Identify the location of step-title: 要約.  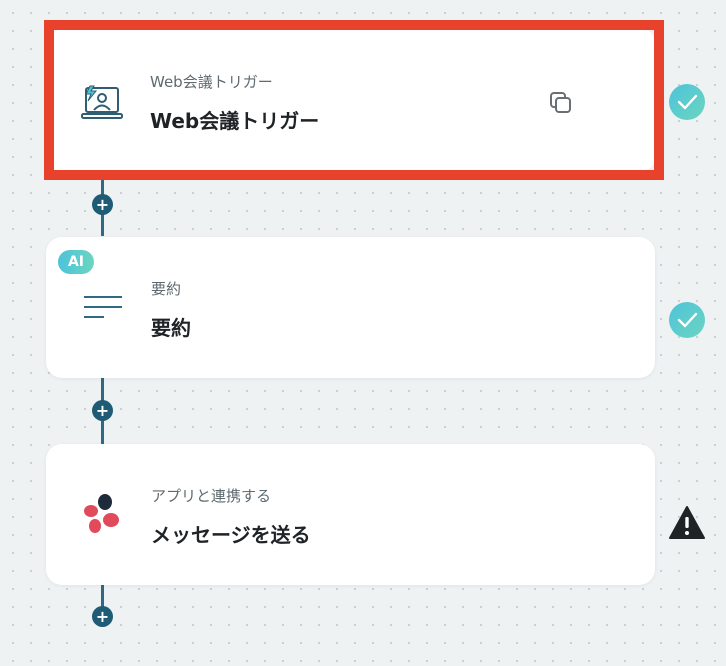
(171, 328).